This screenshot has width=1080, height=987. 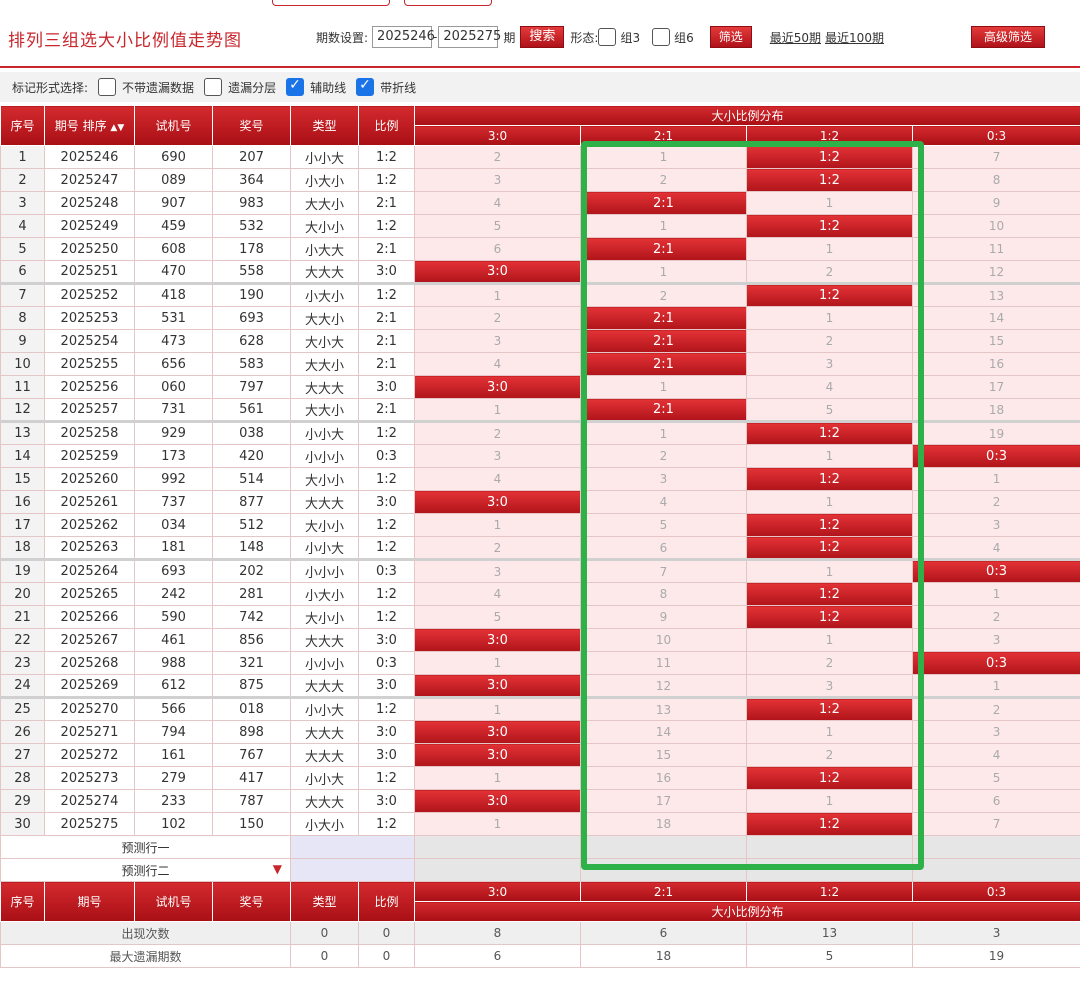 I want to click on dist-omit-cell: 18, so click(x=663, y=824).